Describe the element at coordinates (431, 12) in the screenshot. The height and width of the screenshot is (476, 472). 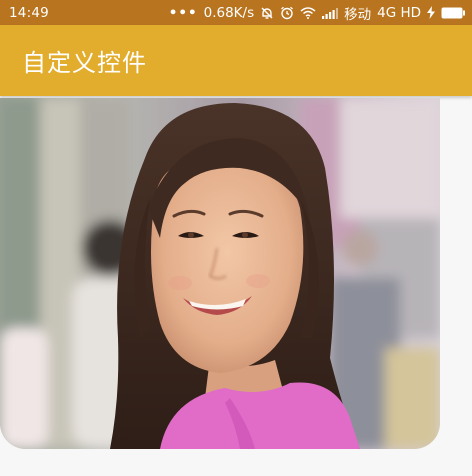
I see `charging-icon` at that location.